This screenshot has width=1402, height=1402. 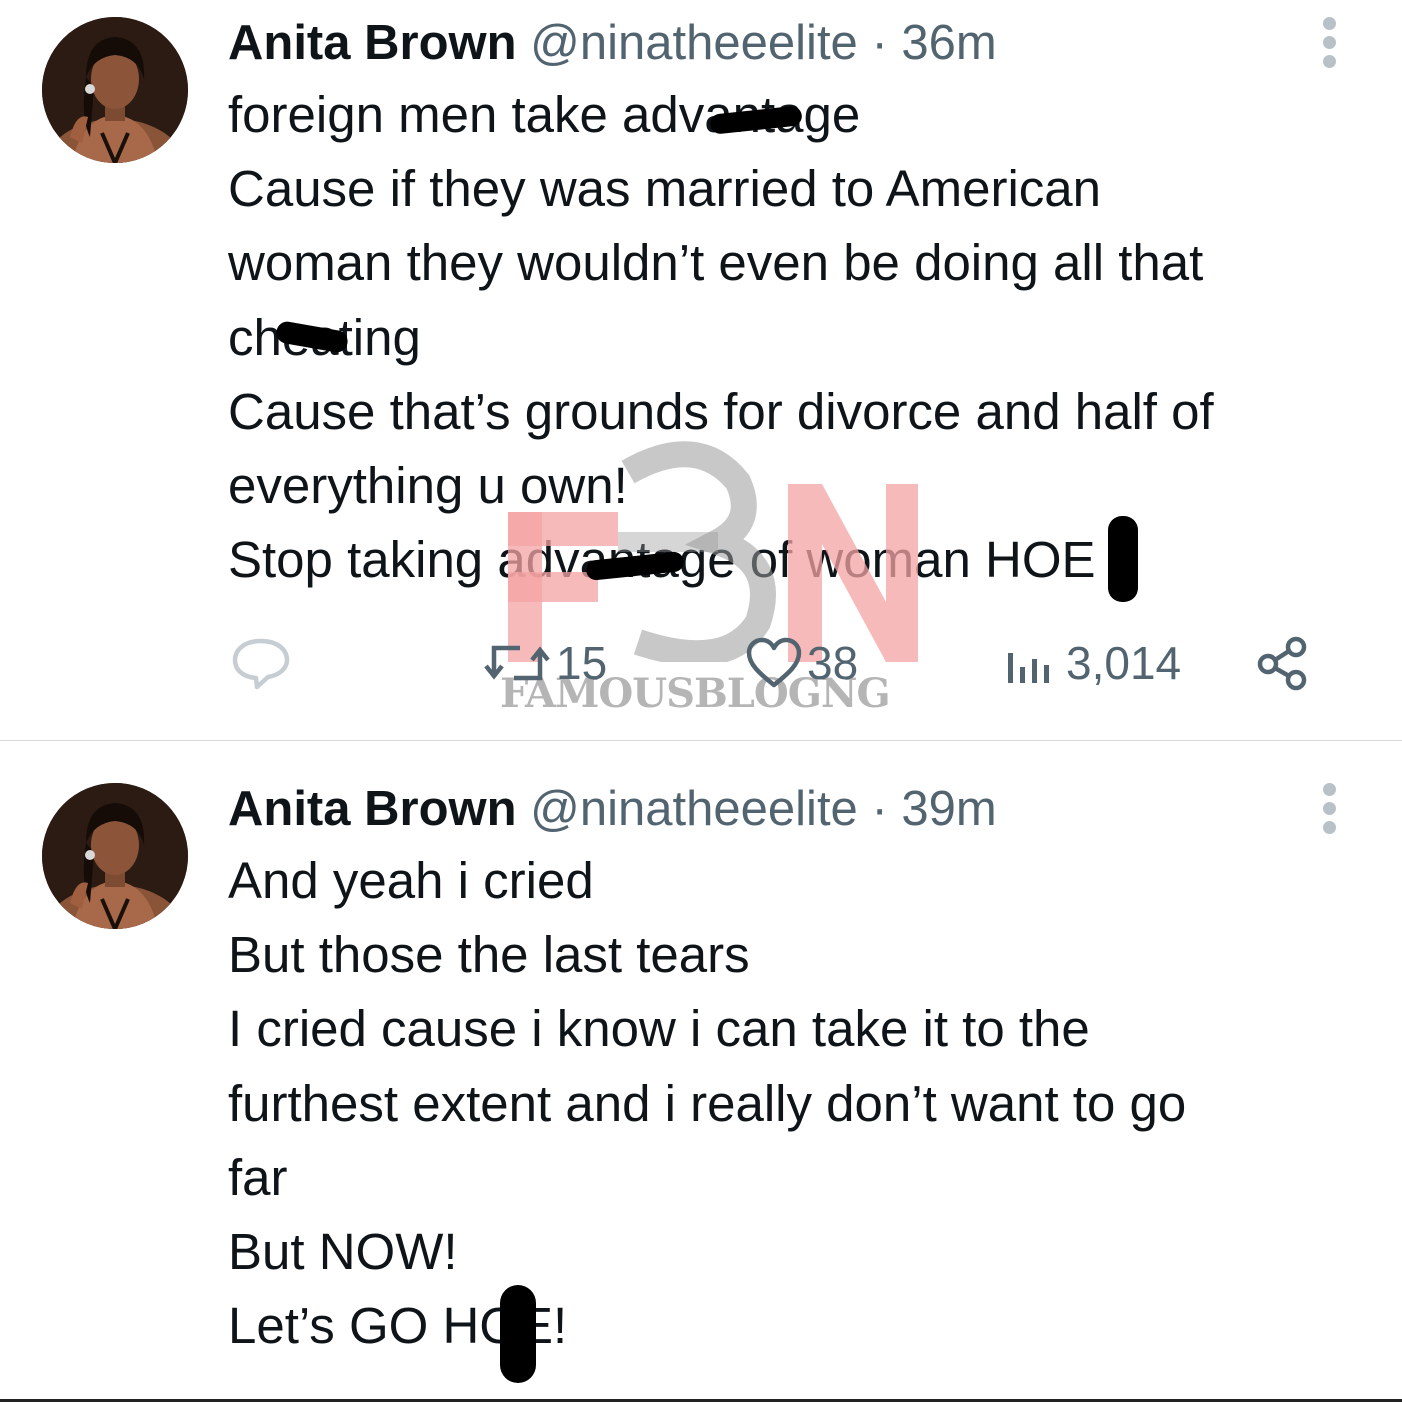 I want to click on tweet-time: 36m, so click(x=948, y=43).